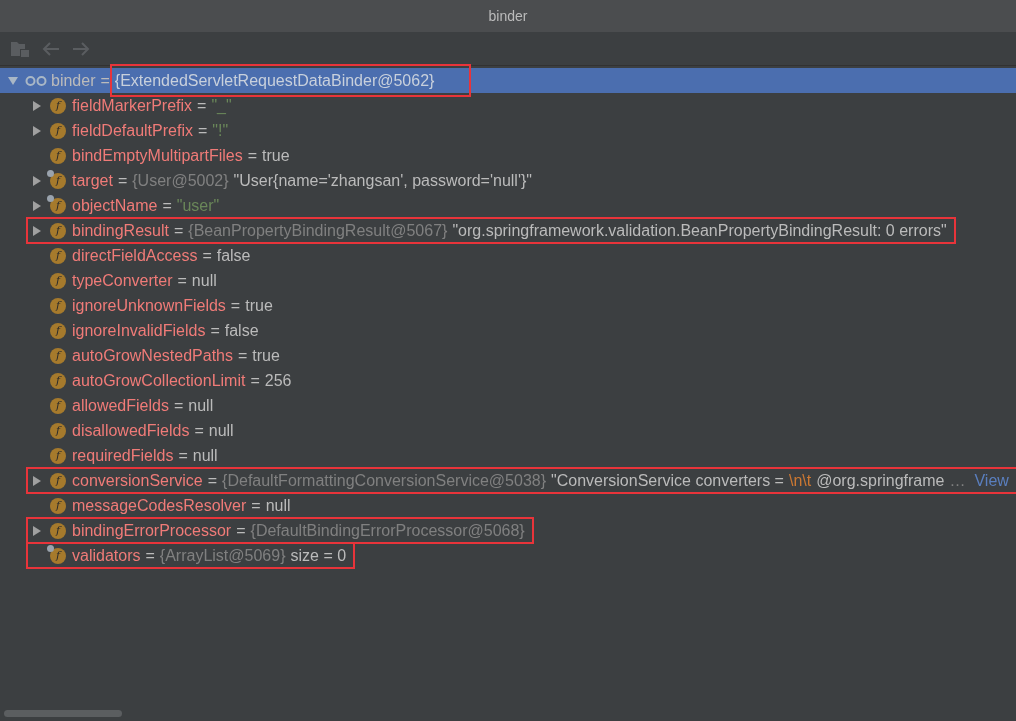 Image resolution: width=1016 pixels, height=721 pixels. What do you see at coordinates (122, 280) in the screenshot?
I see `field-name: typeConverter` at bounding box center [122, 280].